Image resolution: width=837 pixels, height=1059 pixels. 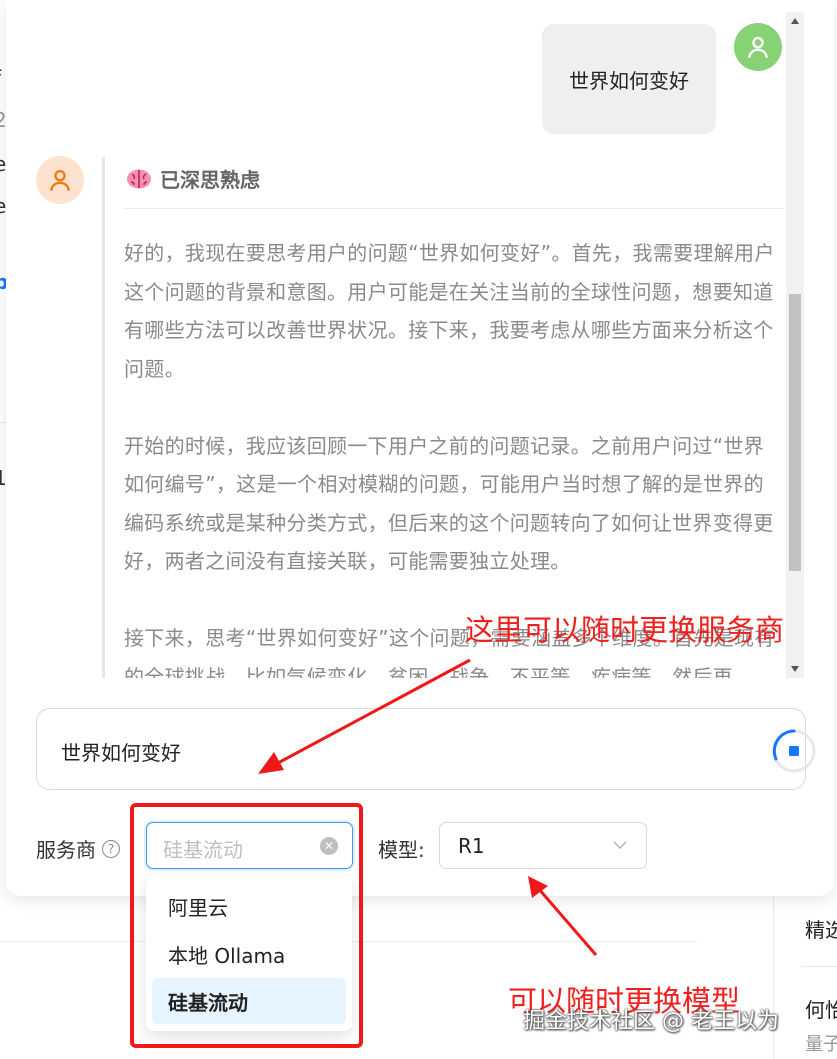 I want to click on message-input-box: 世界如何变好, so click(x=426, y=749).